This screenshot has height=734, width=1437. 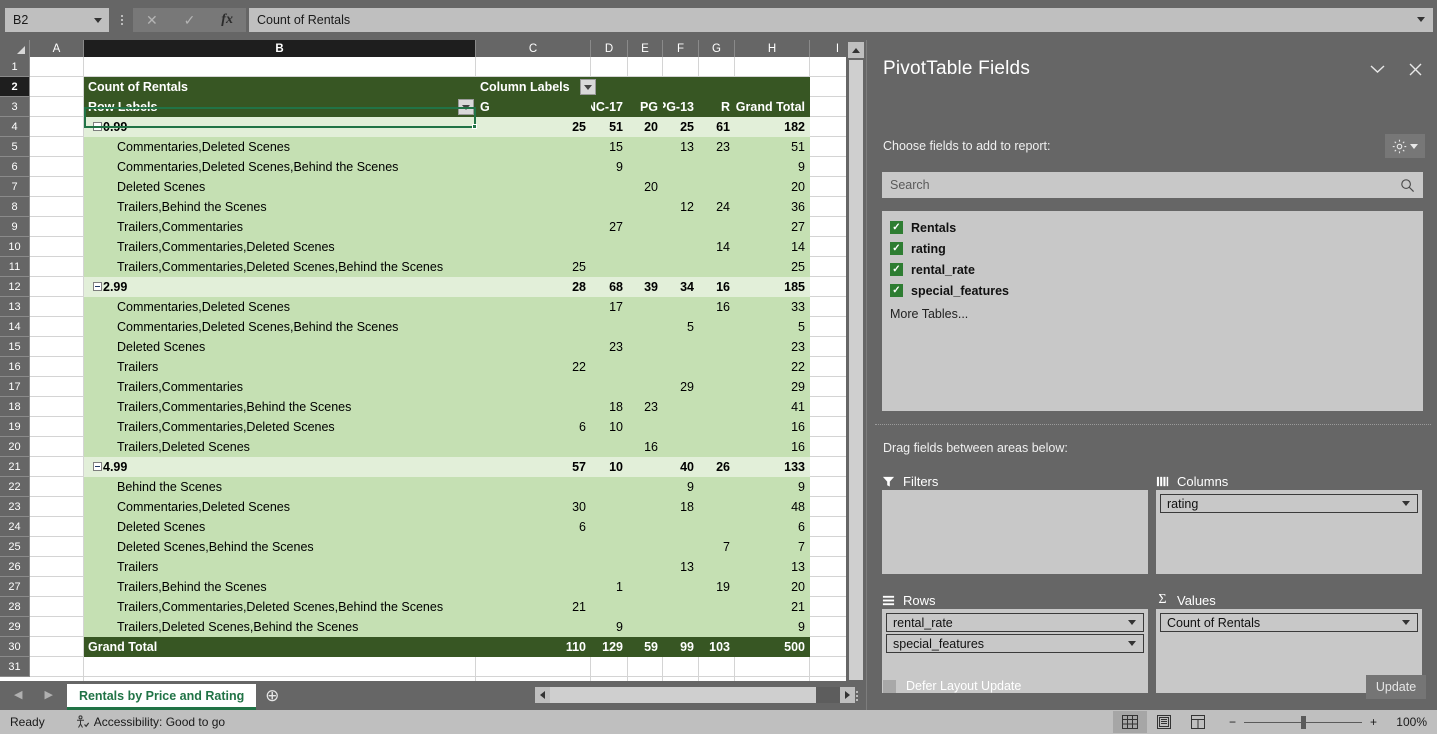 I want to click on column-header-b: B, so click(x=280, y=48).